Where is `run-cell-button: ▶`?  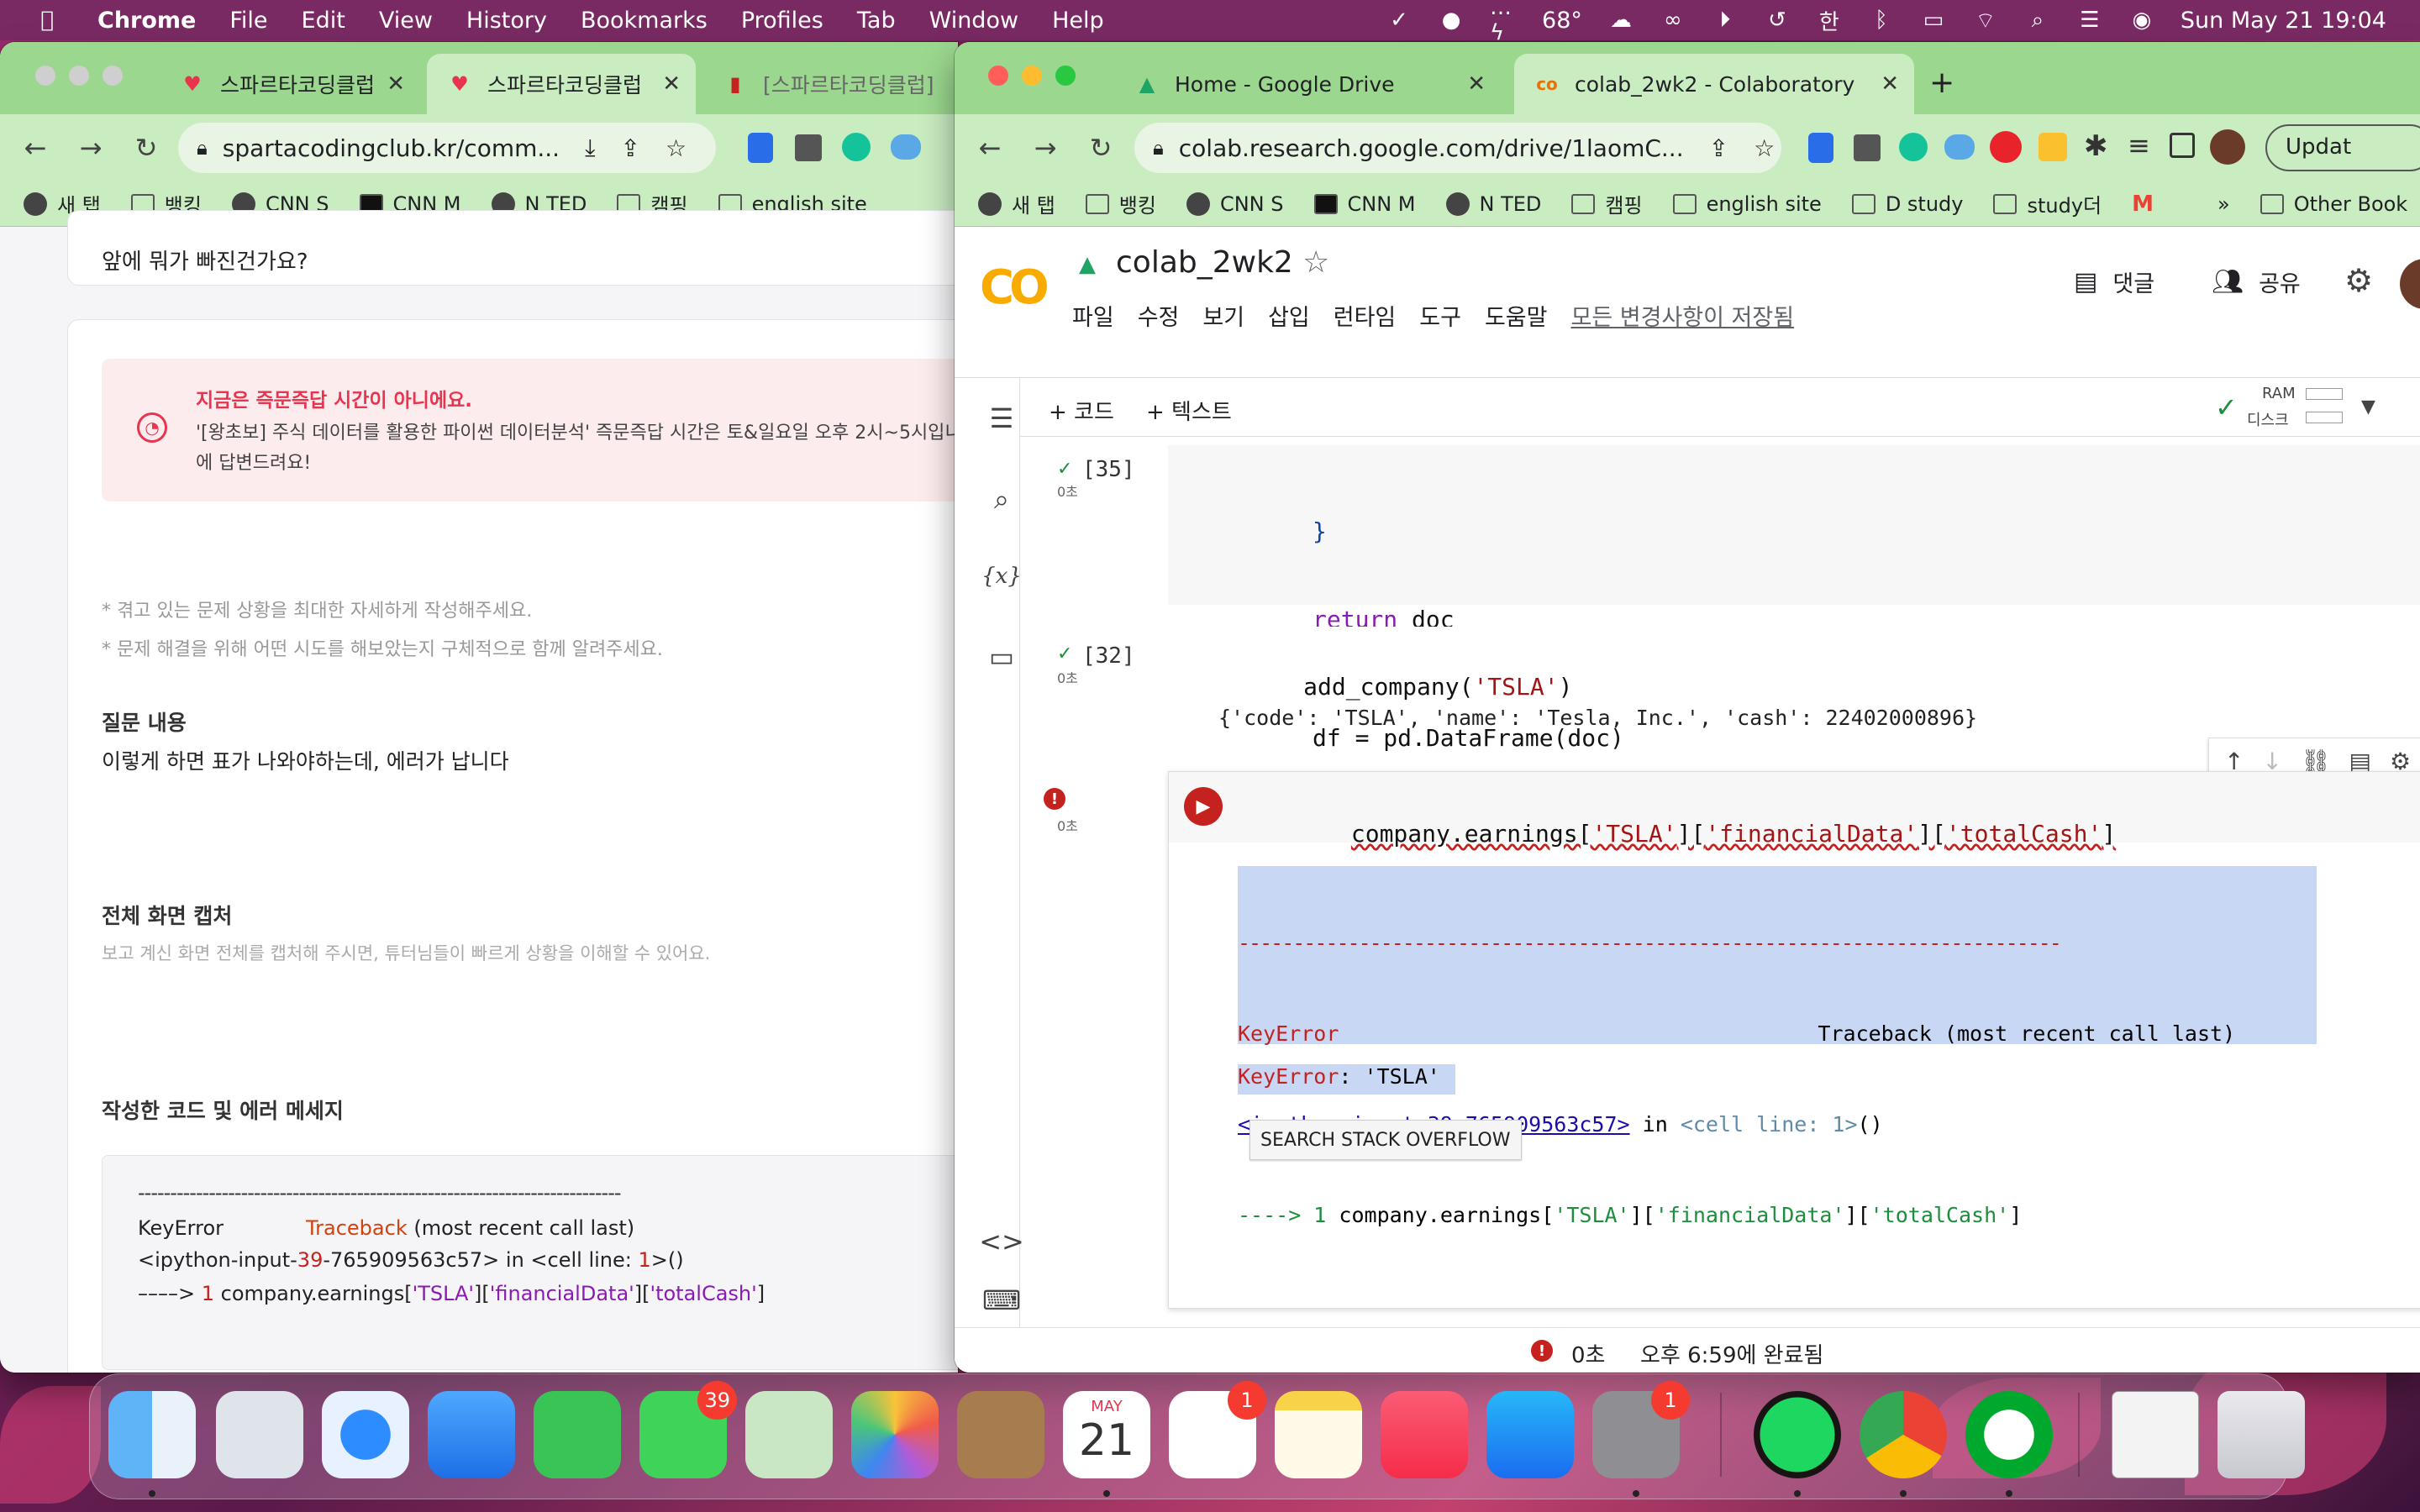
run-cell-button: ▶ is located at coordinates (1203, 806).